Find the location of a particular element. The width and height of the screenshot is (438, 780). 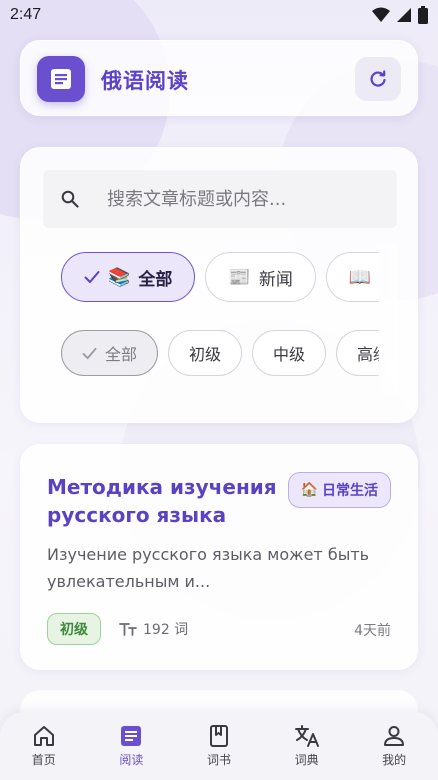

nav-profile: 我的 is located at coordinates (394, 746).